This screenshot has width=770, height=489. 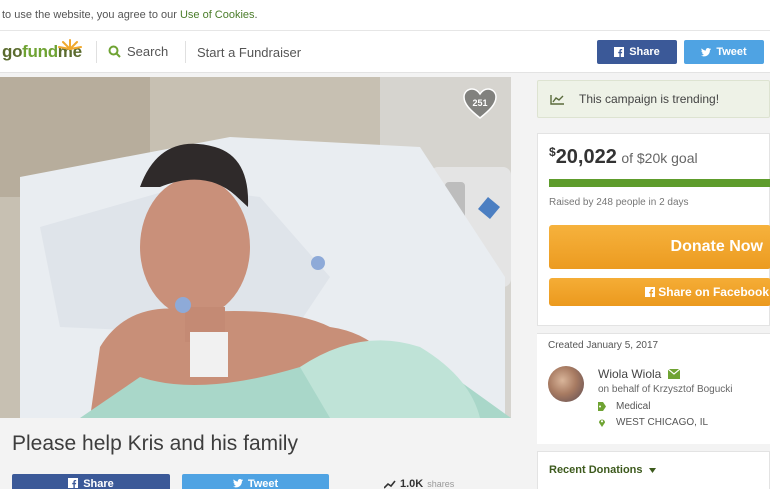 I want to click on progress-bar-fill, so click(x=659, y=183).